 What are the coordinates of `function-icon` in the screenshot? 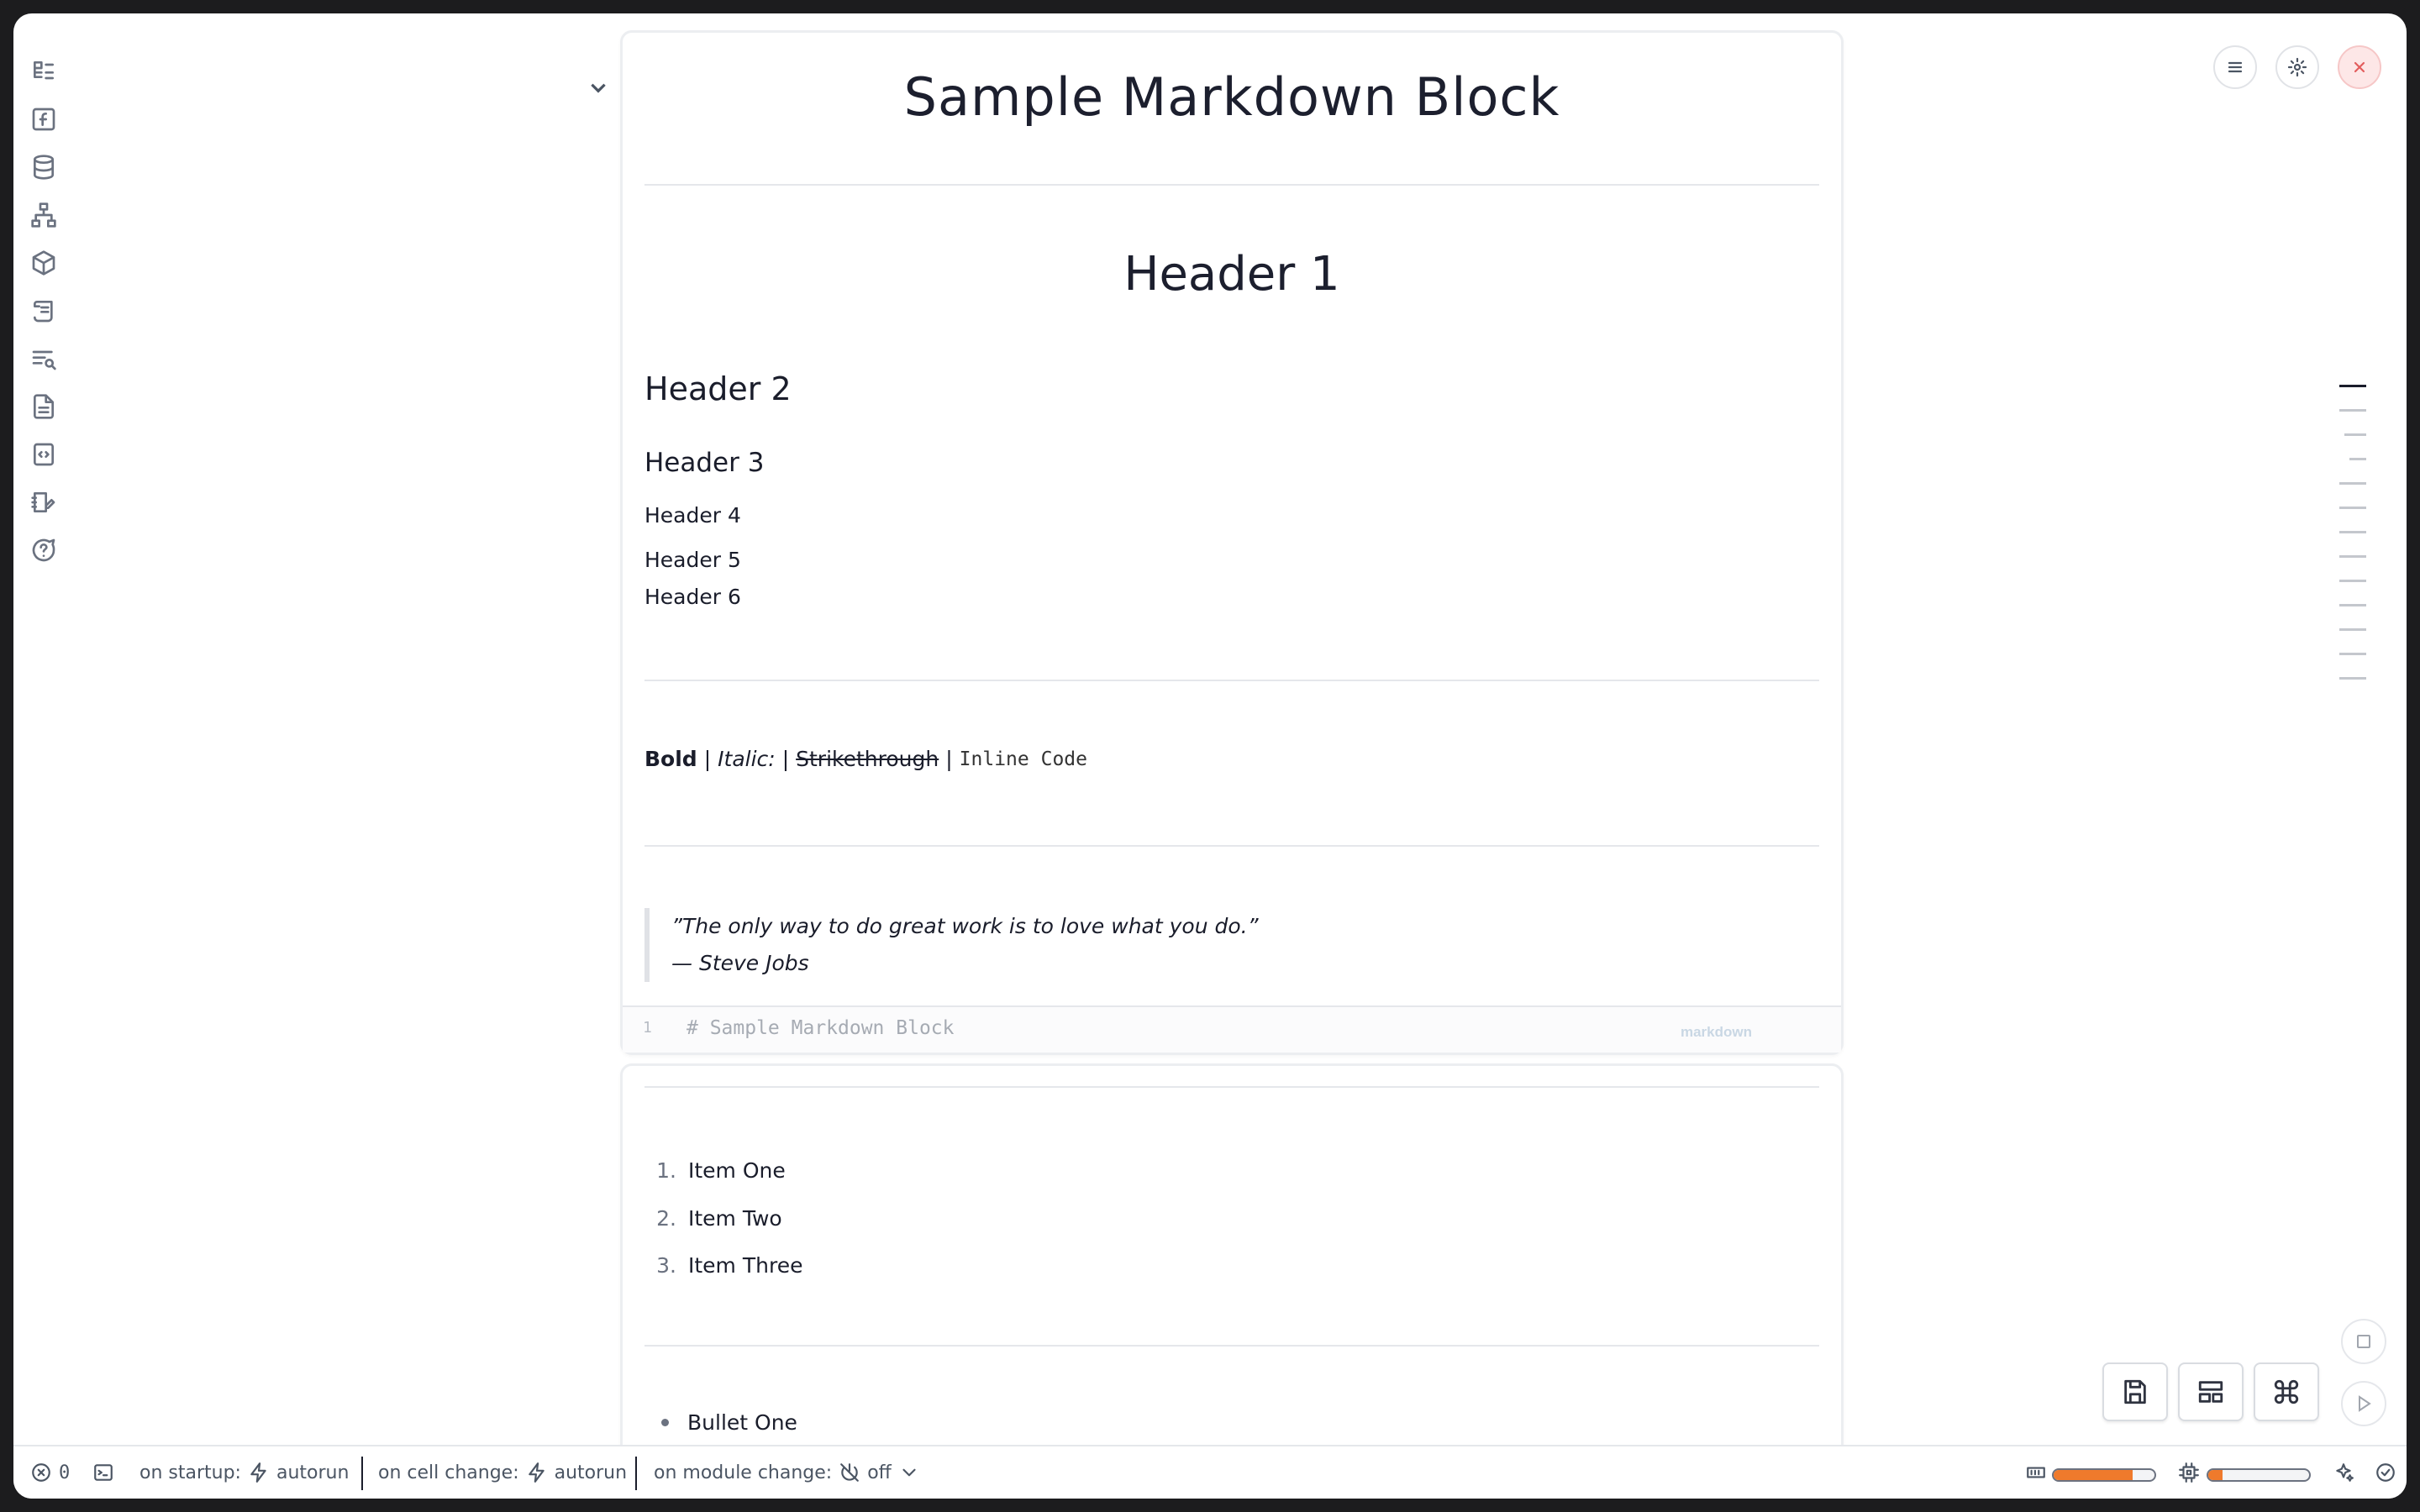 It's located at (43, 119).